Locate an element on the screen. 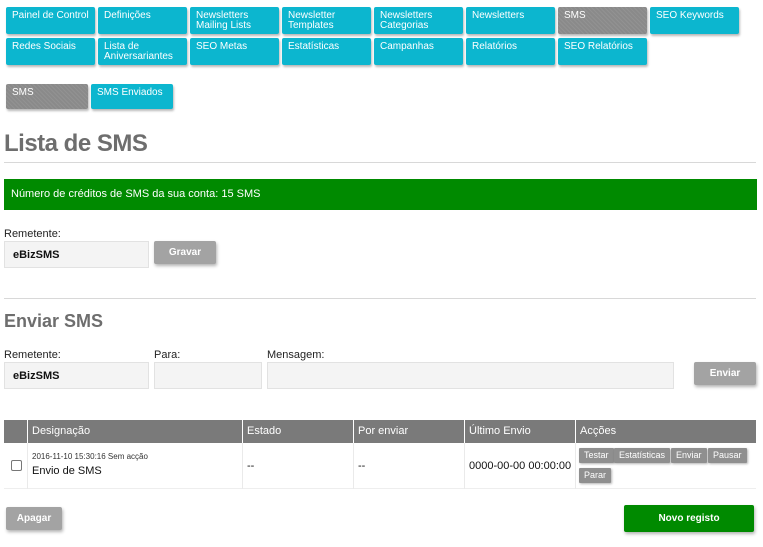 Image resolution: width=763 pixels, height=547 pixels. subnav-sms: SMS is located at coordinates (47, 96).